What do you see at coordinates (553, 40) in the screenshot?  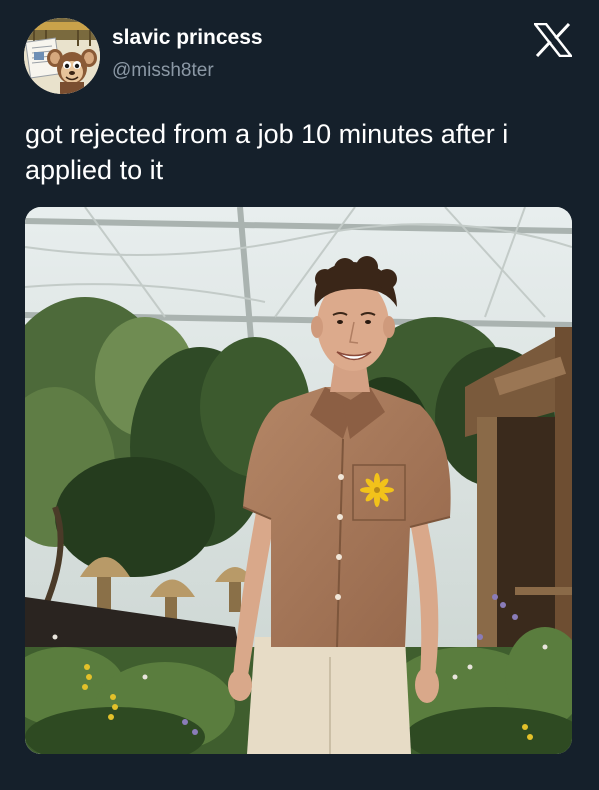 I see `x-logo-icon` at bounding box center [553, 40].